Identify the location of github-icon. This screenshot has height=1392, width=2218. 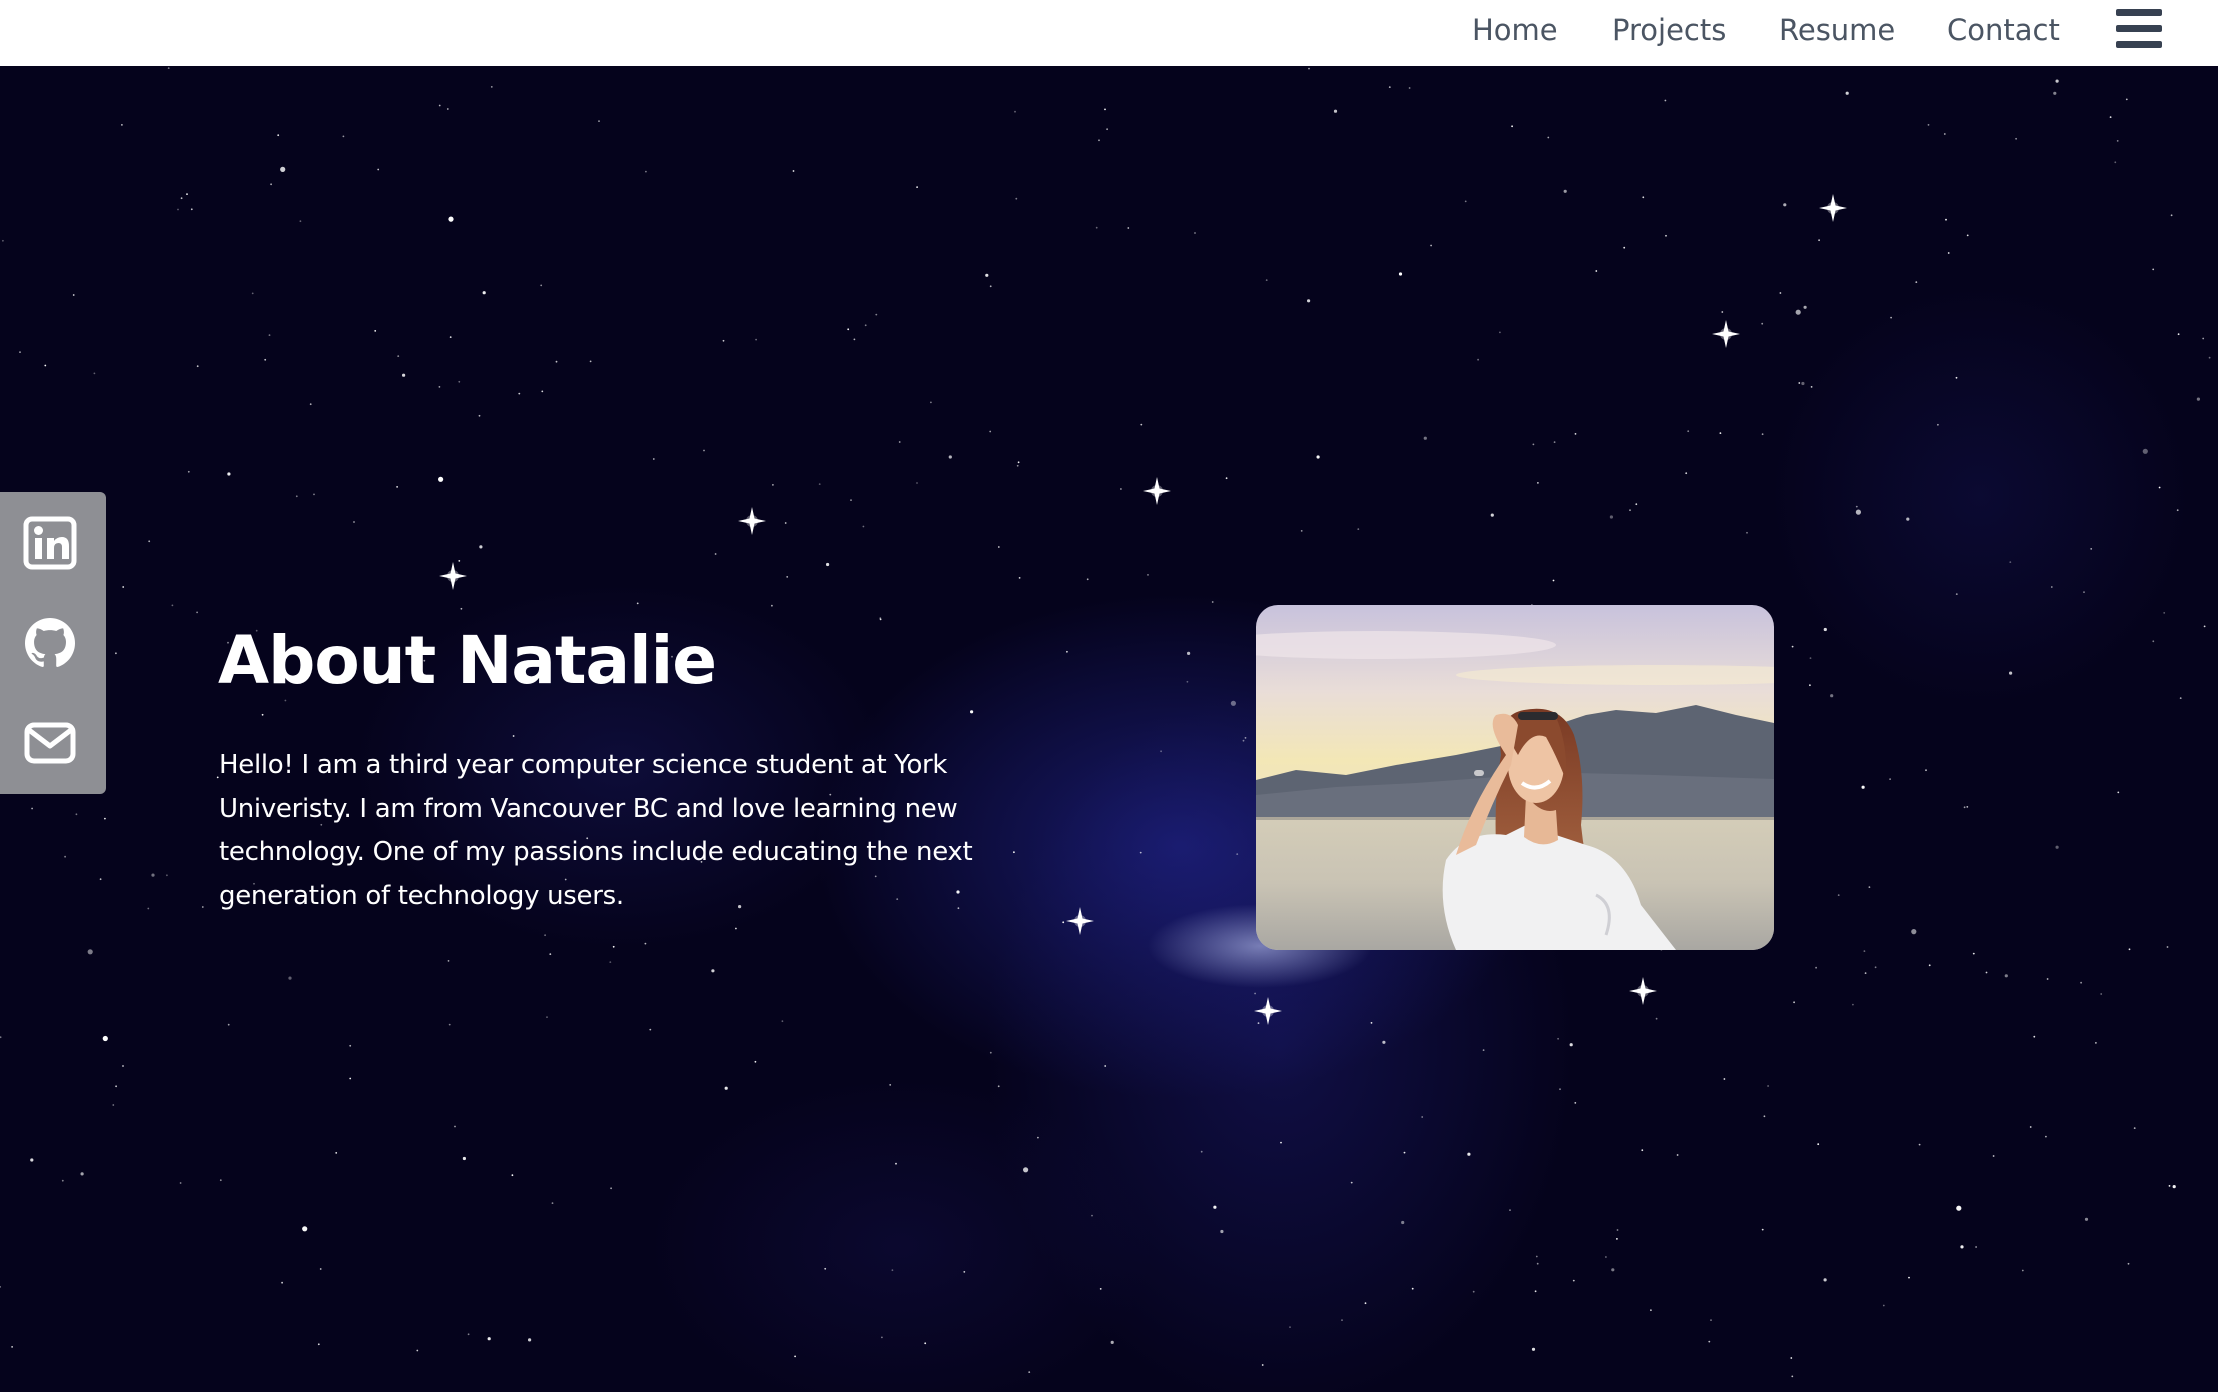
(50, 642).